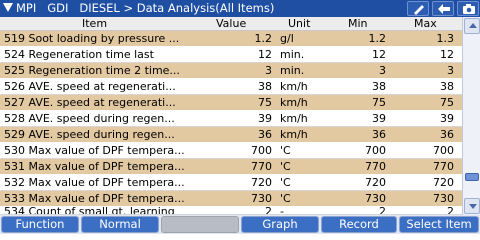 Image resolution: width=480 pixels, height=240 pixels. I want to click on blank-button, so click(200, 224).